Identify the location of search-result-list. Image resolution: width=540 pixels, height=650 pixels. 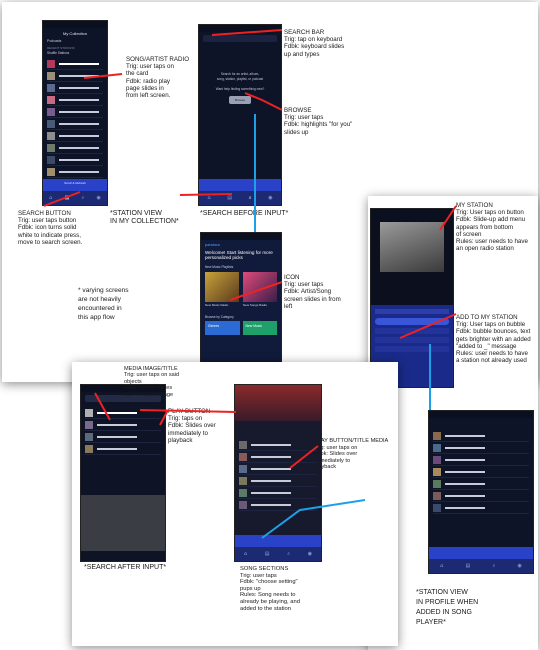
(123, 431).